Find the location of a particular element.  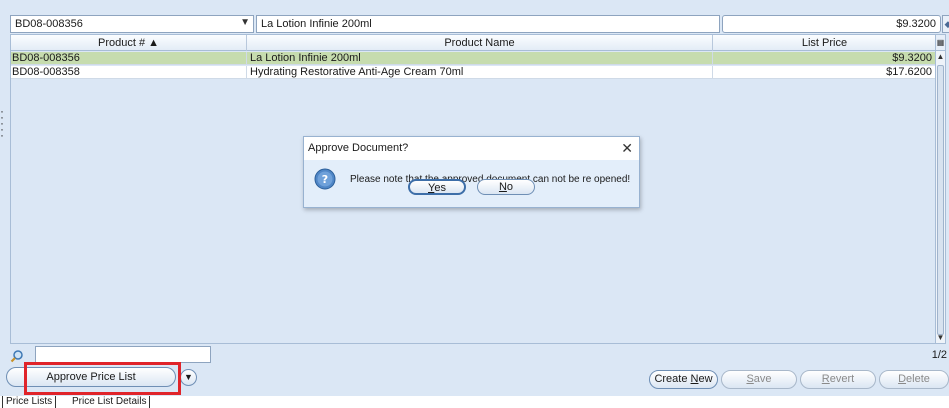

scrollbar-thumb is located at coordinates (940, 200).